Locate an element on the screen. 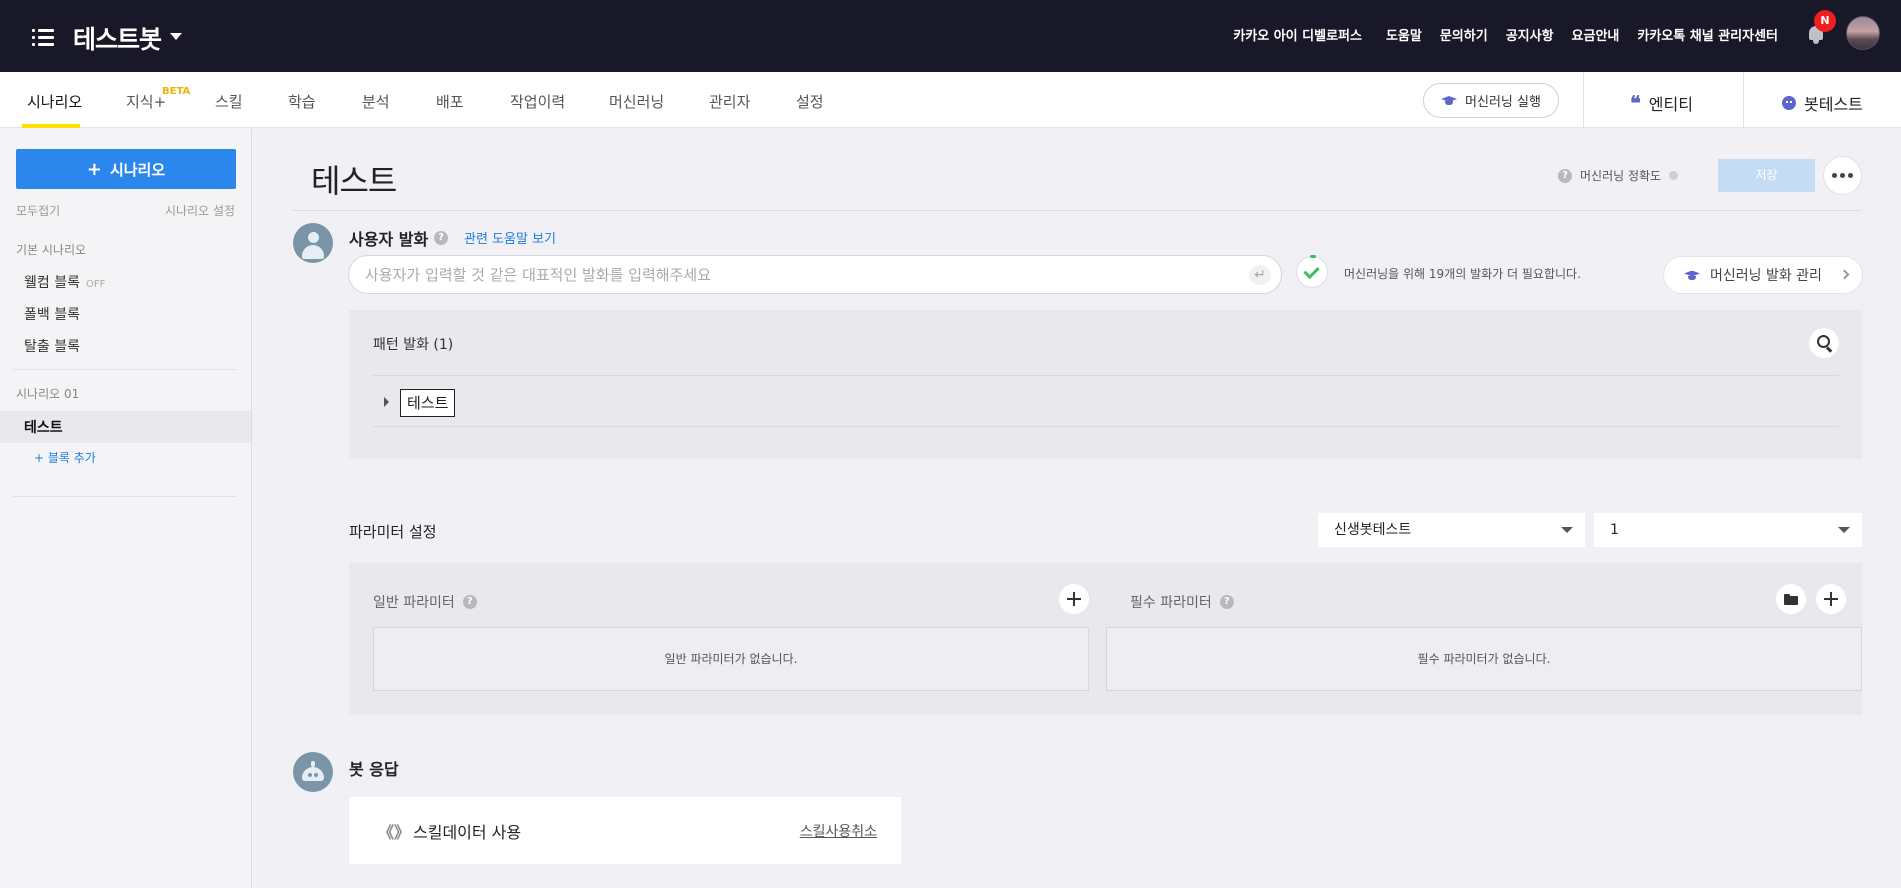  general-param-empty: 일반 파라미터가 없습니다. is located at coordinates (731, 659).